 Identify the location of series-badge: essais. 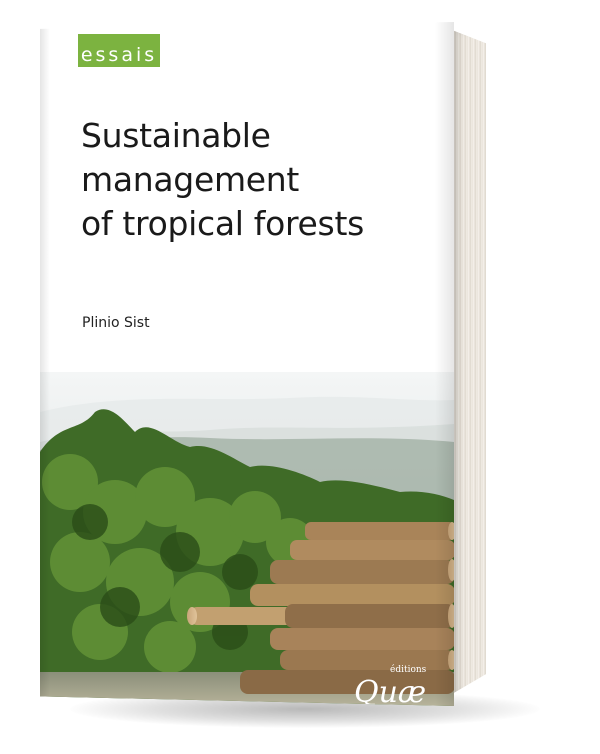
(119, 50).